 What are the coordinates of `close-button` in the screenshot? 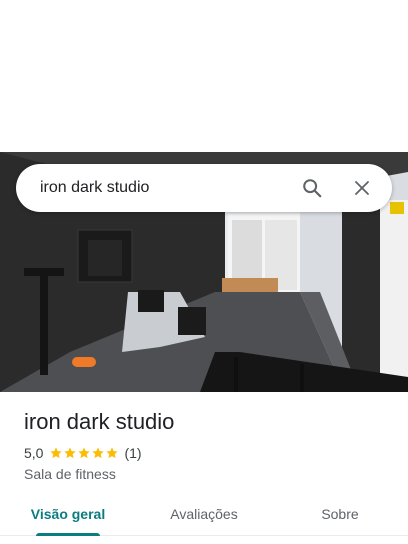 It's located at (362, 188).